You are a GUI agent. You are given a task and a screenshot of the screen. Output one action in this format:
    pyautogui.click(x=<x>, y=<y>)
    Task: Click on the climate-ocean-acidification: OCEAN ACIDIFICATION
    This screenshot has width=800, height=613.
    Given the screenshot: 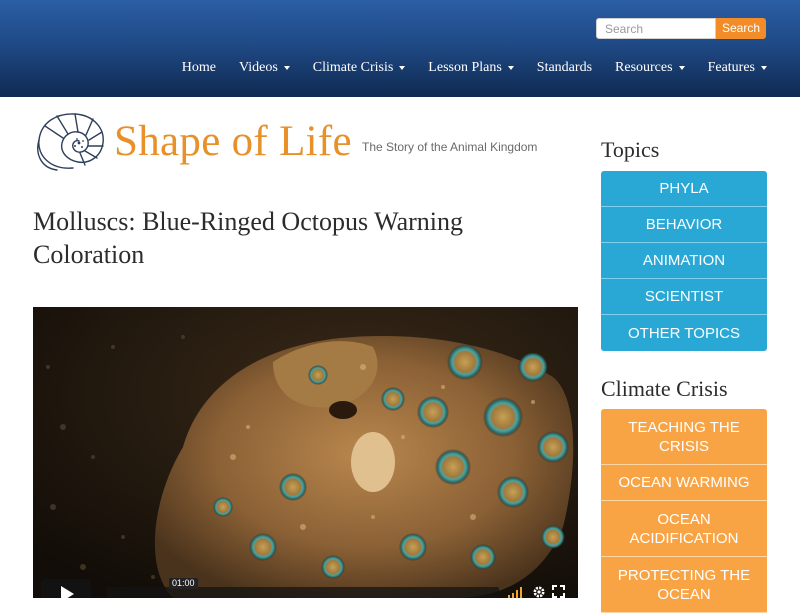 What is the action you would take?
    pyautogui.click(x=684, y=529)
    